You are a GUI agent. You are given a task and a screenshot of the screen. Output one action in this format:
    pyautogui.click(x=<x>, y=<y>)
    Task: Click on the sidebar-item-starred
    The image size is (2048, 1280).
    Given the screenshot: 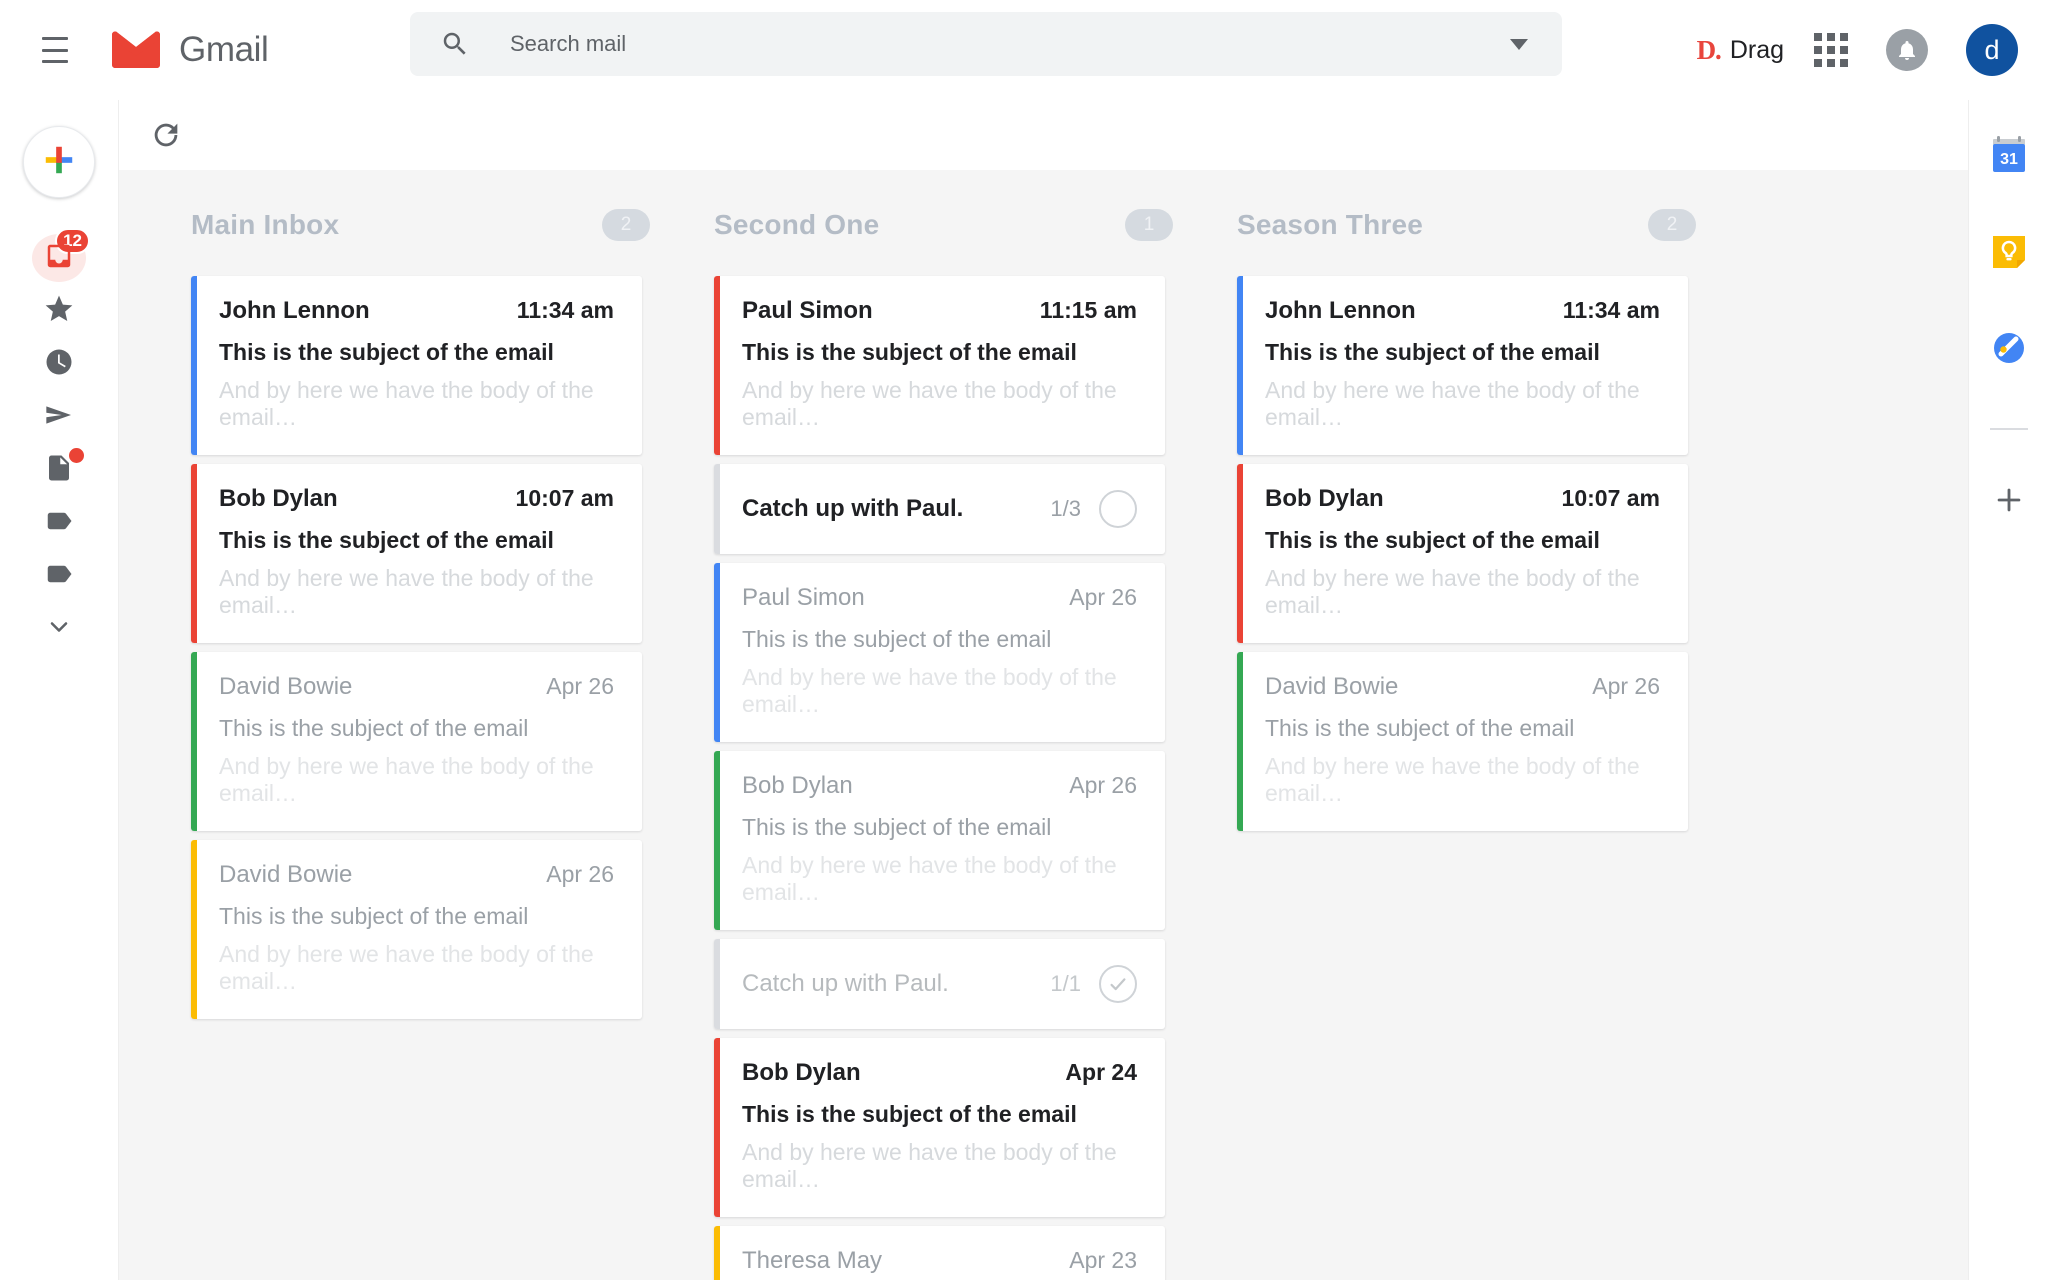 What is the action you would take?
    pyautogui.click(x=59, y=311)
    